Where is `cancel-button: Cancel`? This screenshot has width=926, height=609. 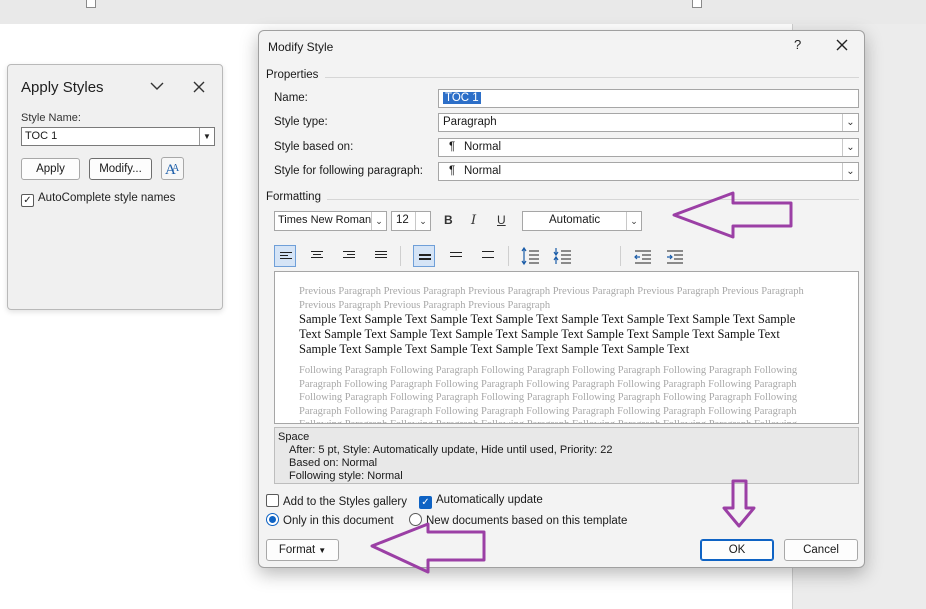 cancel-button: Cancel is located at coordinates (821, 550).